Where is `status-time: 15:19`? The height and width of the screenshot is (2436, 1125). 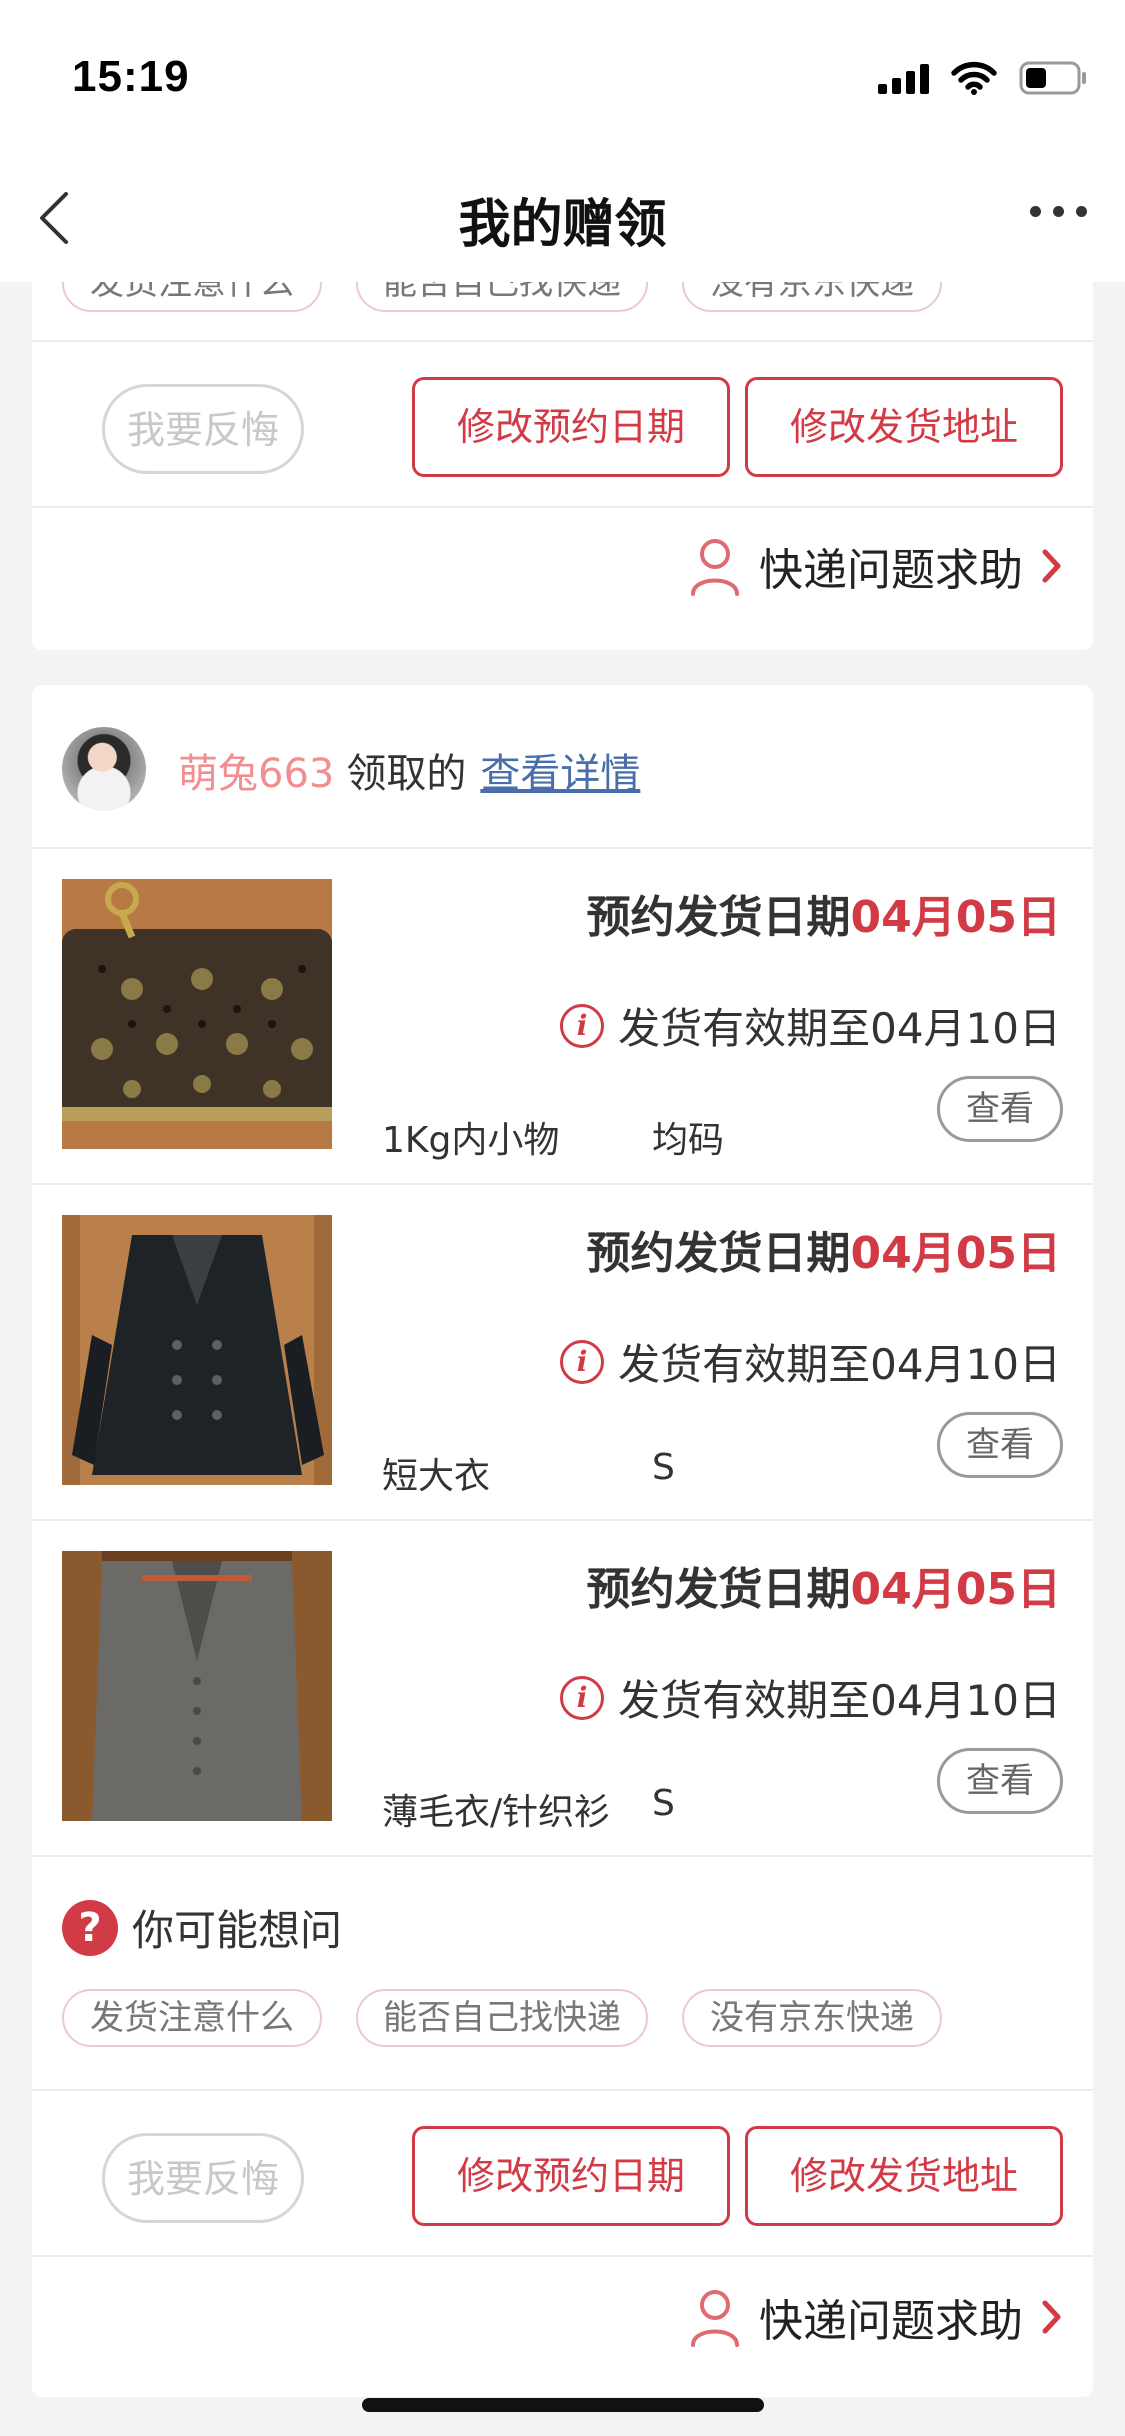
status-time: 15:19 is located at coordinates (131, 76).